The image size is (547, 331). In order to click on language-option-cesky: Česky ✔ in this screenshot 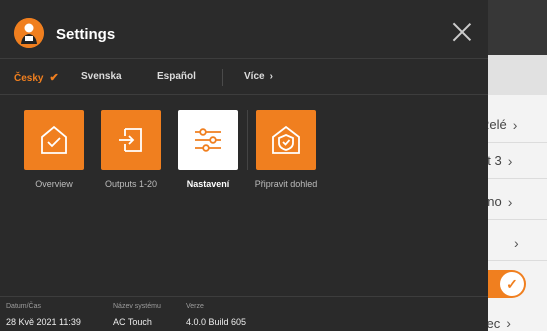, I will do `click(36, 77)`.